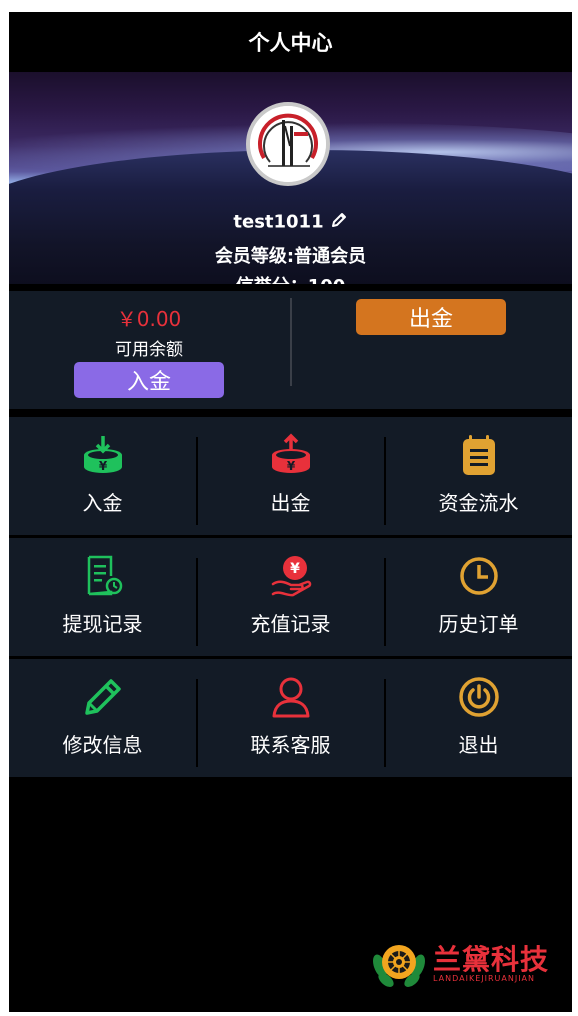 This screenshot has height=1016, width=578. Describe the element at coordinates (102, 697) in the screenshot. I see `pencil-icon` at that location.